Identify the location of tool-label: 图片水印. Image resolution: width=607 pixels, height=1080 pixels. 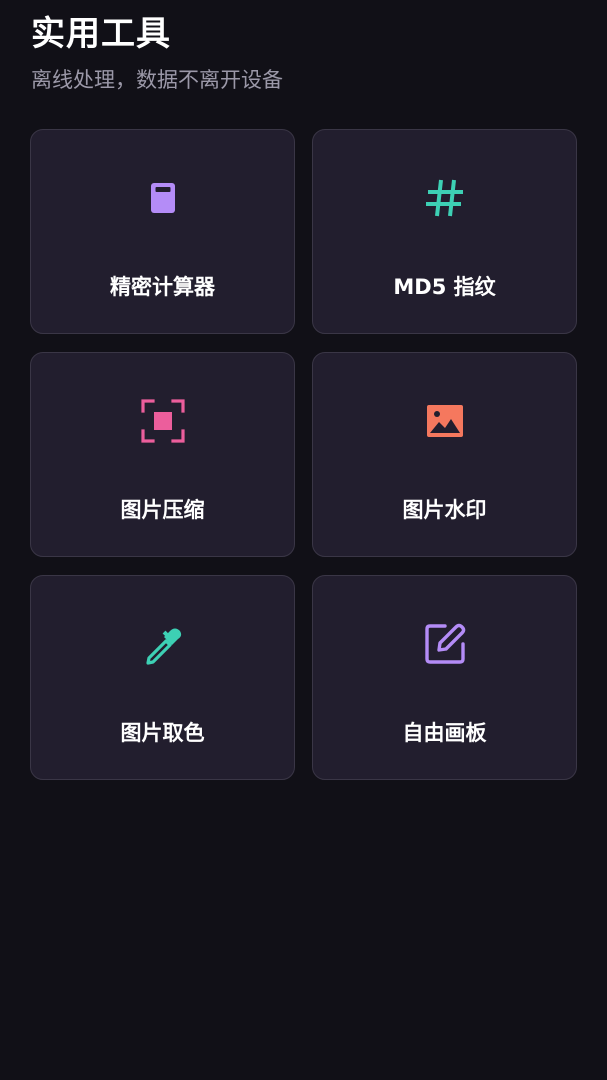
(444, 510).